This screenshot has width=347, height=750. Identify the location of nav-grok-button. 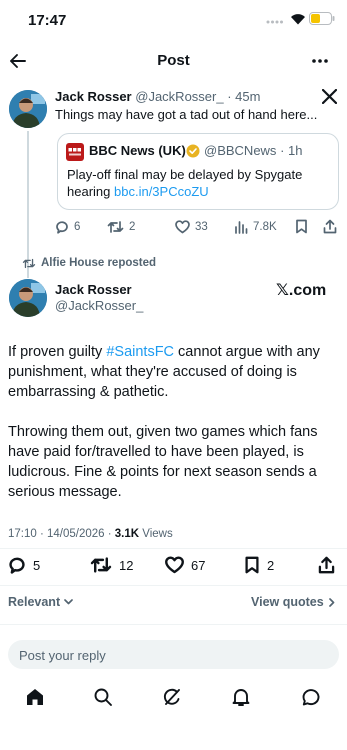
(172, 697).